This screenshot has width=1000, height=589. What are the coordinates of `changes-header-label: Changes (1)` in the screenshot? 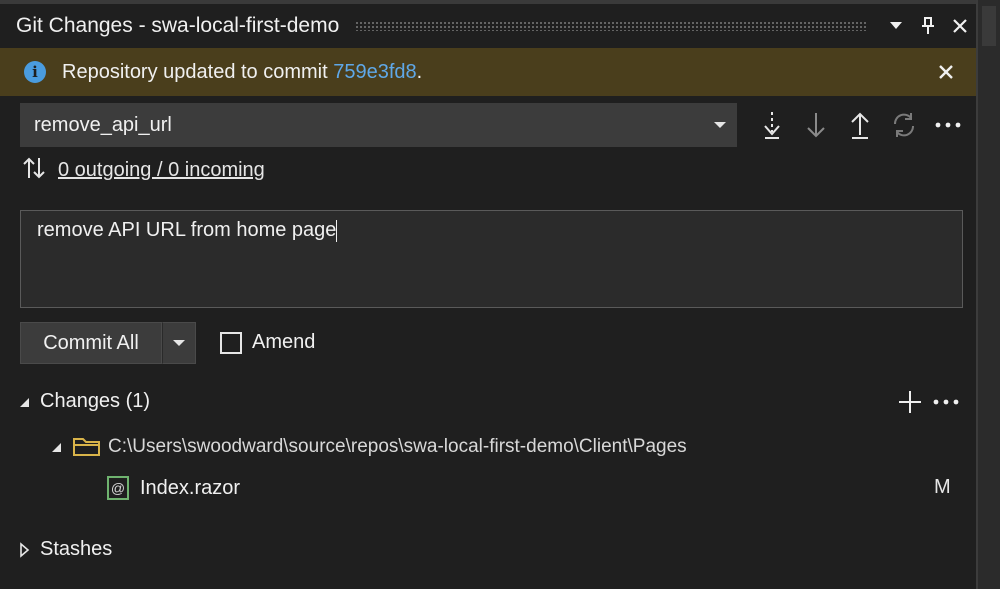 It's located at (95, 401).